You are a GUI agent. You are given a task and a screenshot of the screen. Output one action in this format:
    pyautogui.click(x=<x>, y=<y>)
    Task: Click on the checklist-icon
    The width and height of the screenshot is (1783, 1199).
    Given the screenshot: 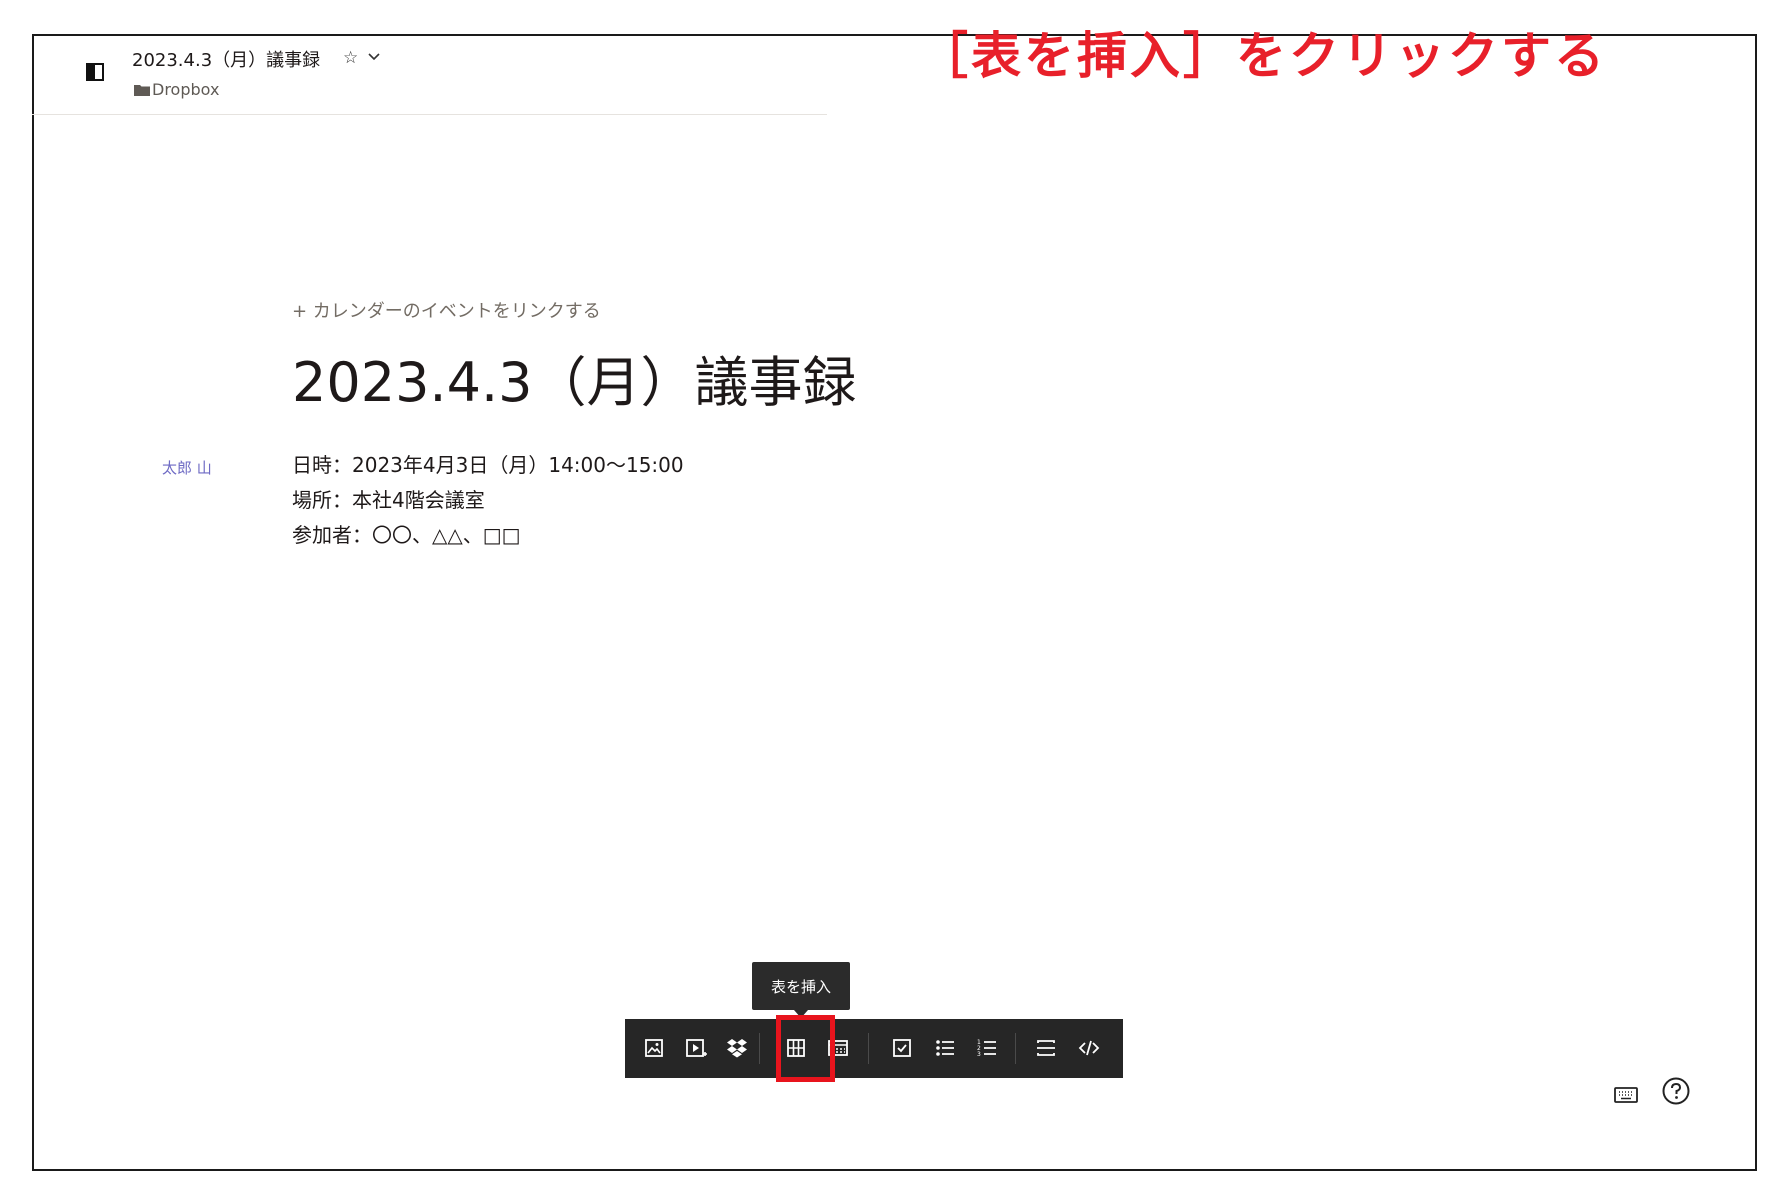 What is the action you would take?
    pyautogui.click(x=902, y=1048)
    